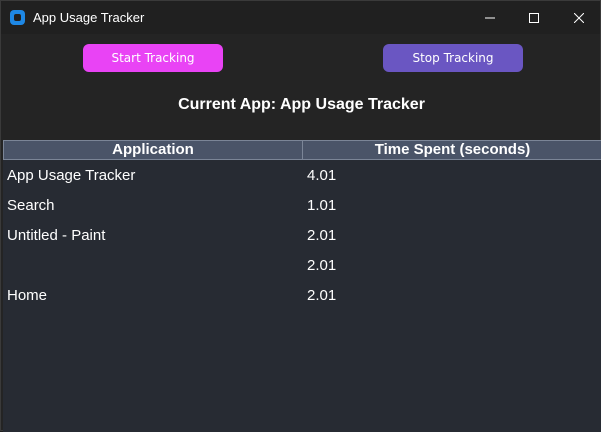 This screenshot has height=432, width=601. What do you see at coordinates (31, 205) in the screenshot?
I see `application-cell: Search` at bounding box center [31, 205].